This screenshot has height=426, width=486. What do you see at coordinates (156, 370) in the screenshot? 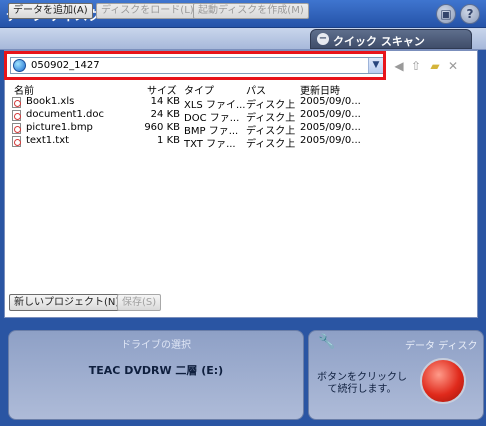
I see `drive-name: TEAC DVDRW 二層 (E:)` at bounding box center [156, 370].